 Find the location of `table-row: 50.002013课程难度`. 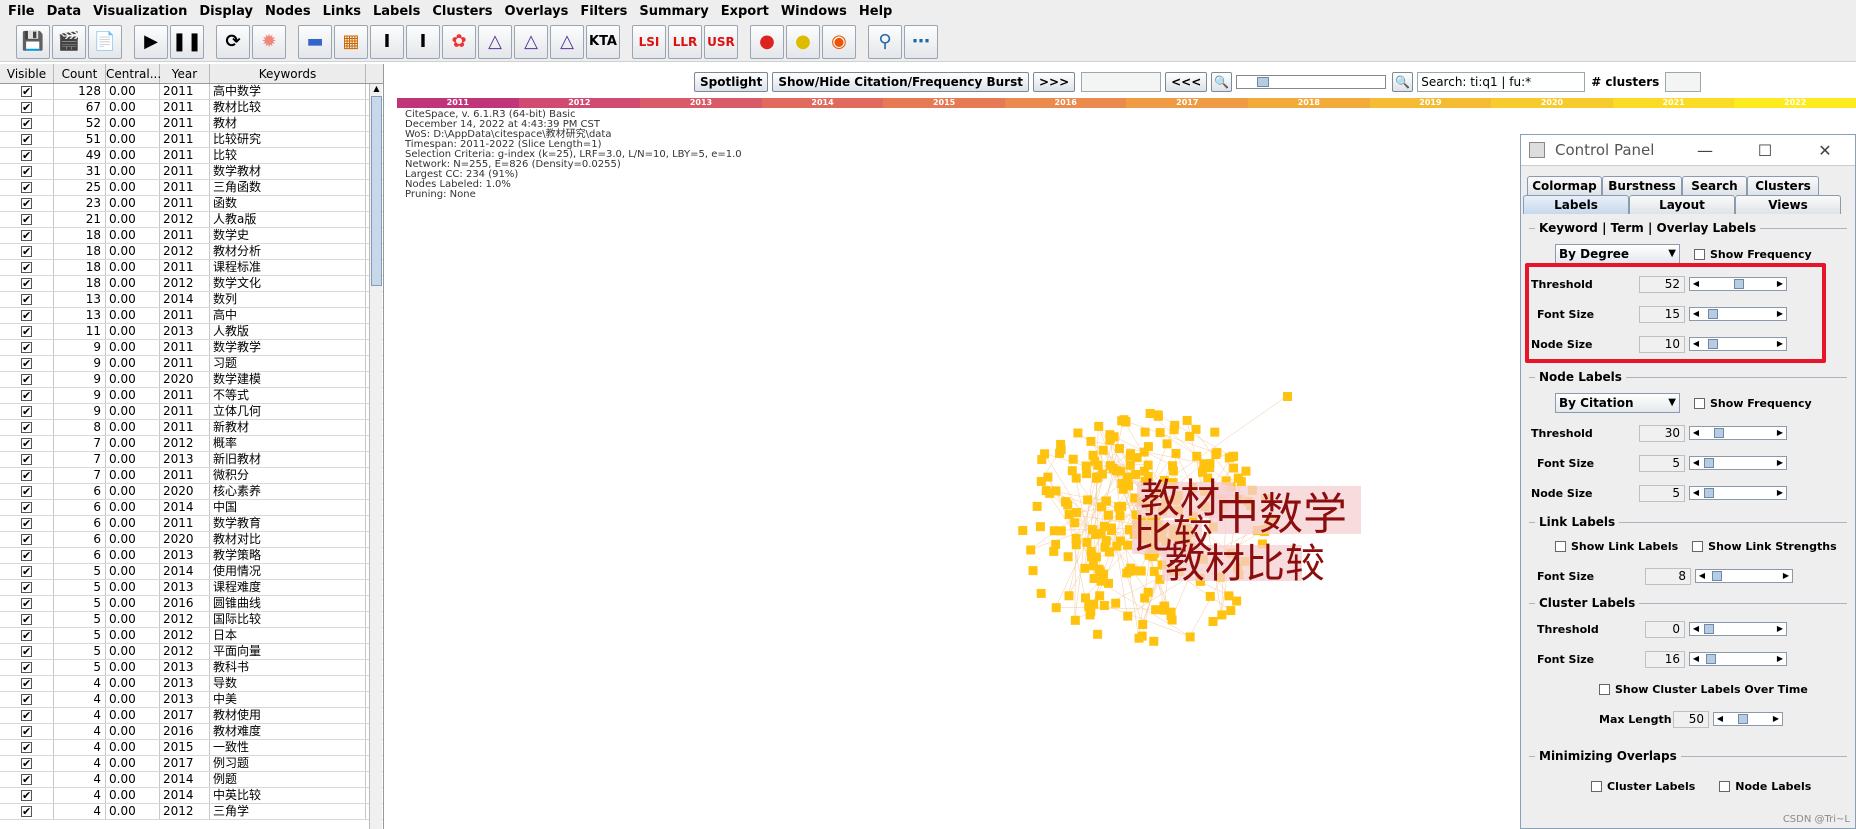

table-row: 50.002013课程难度 is located at coordinates (191, 588).